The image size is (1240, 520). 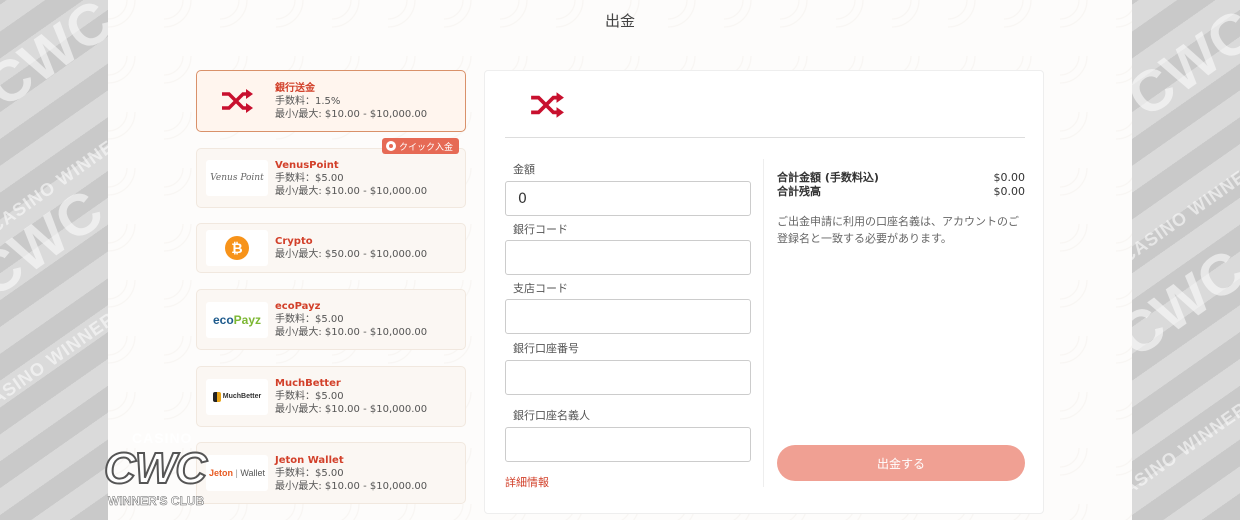 What do you see at coordinates (901, 192) in the screenshot?
I see `total-balance-row: 合計残高 $0.00` at bounding box center [901, 192].